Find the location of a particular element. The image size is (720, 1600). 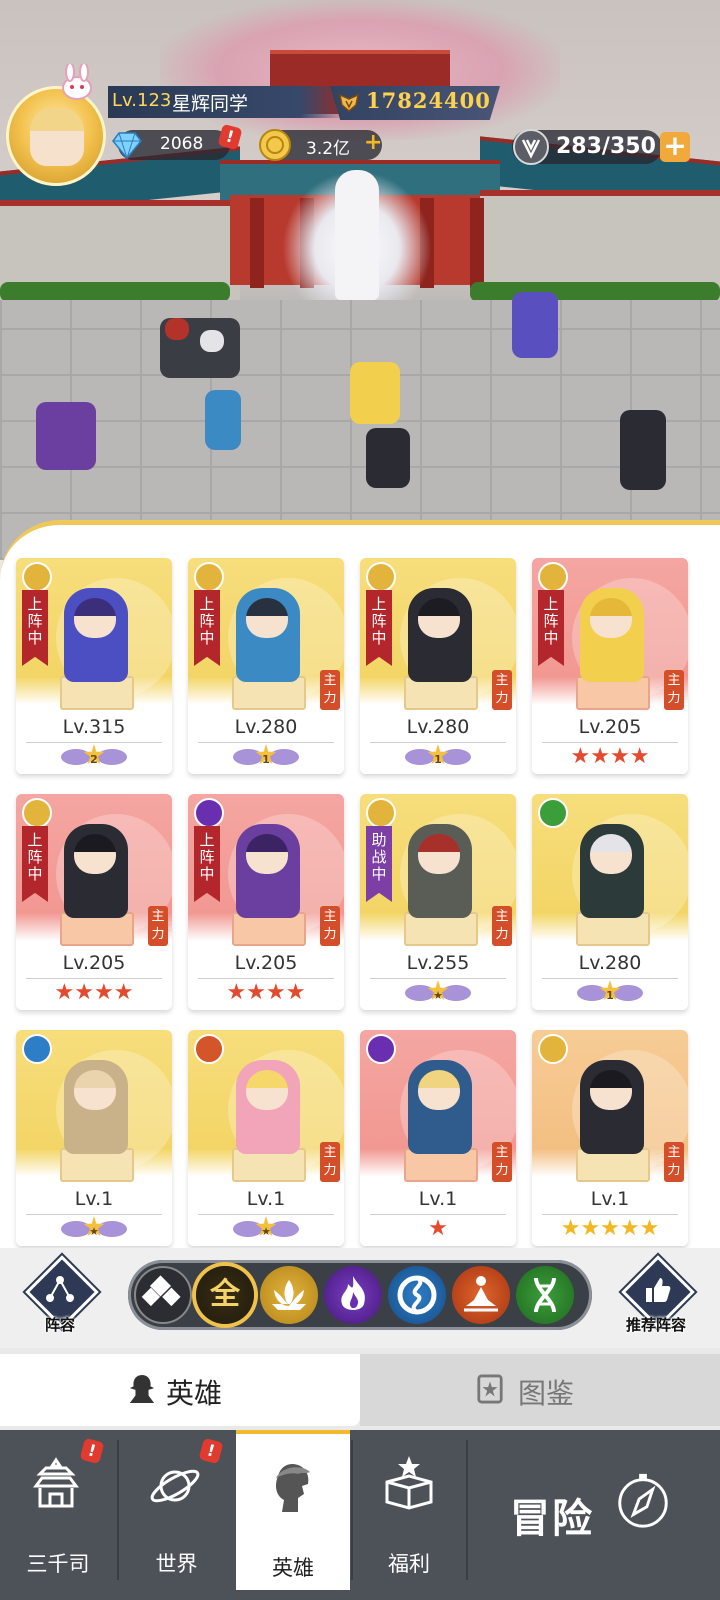

combat-power-icon is located at coordinates (349, 102).